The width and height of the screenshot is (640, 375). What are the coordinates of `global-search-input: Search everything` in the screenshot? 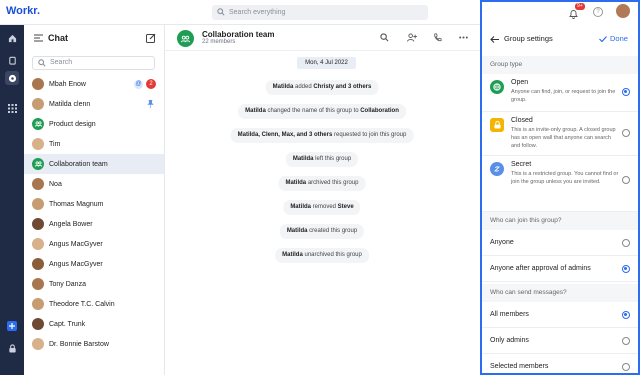 It's located at (320, 12).